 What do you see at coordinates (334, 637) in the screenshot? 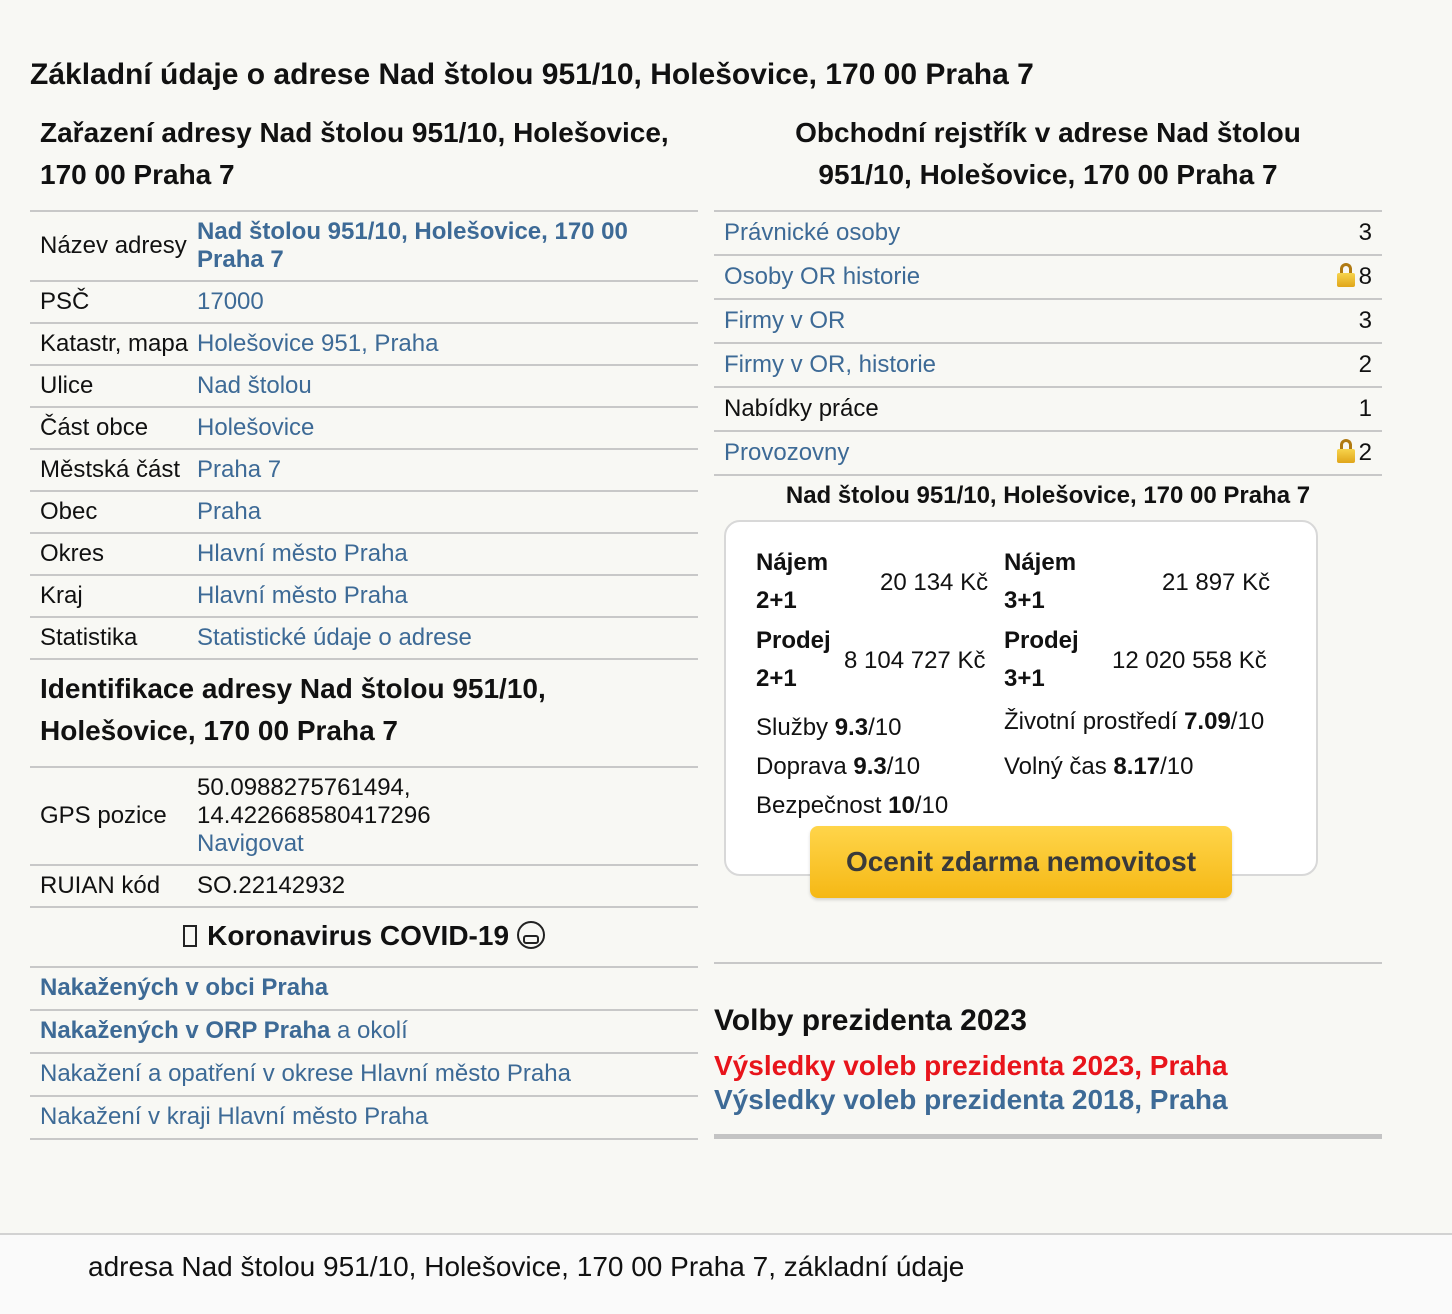
I see `statistika-link: Statistické údaje o adrese` at bounding box center [334, 637].